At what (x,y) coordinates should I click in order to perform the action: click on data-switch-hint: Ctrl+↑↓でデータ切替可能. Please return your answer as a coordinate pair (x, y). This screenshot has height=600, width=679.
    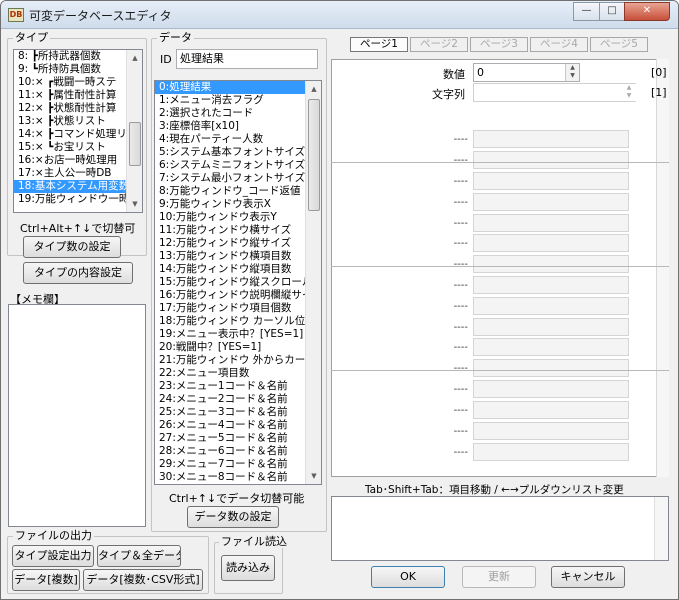
    Looking at the image, I should click on (237, 498).